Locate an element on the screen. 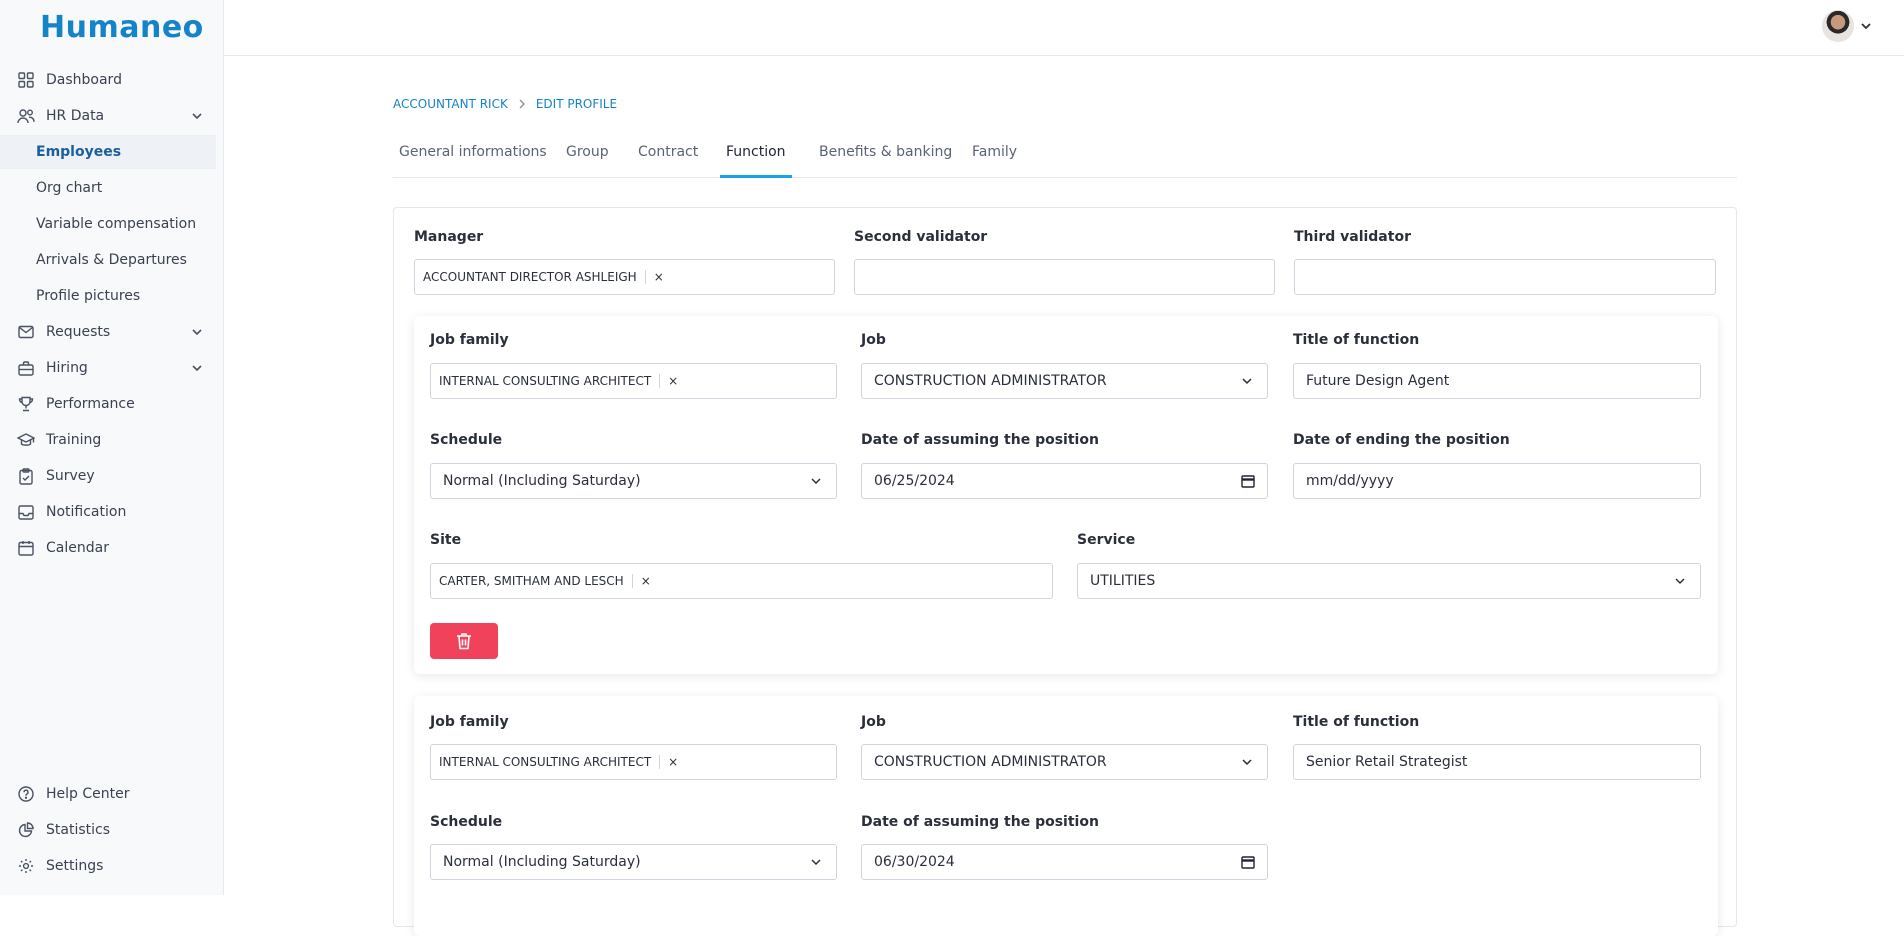  breadcrumb: ACCOUNTANT RICK EDIT PROFILE is located at coordinates (505, 104).